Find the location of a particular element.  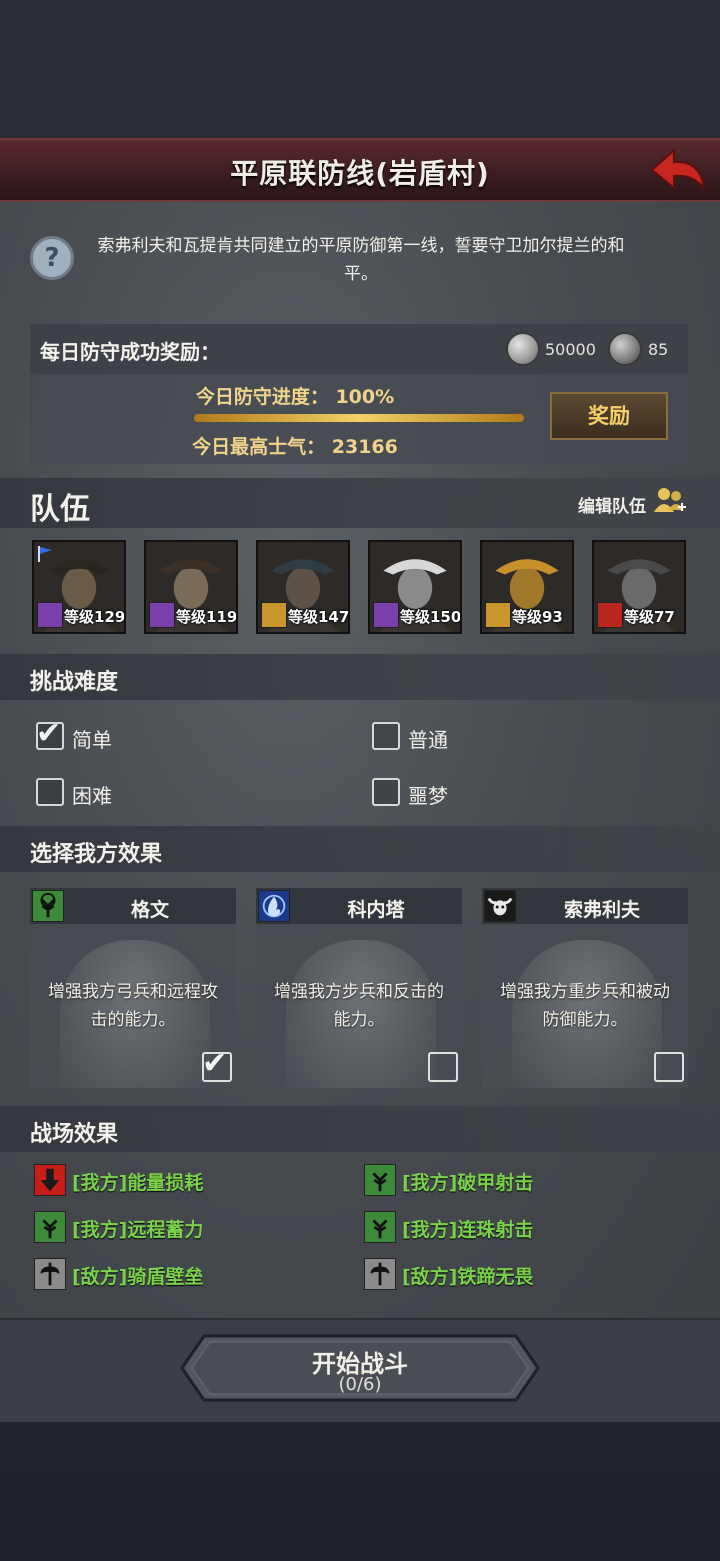

bull-skull-icon is located at coordinates (500, 906).